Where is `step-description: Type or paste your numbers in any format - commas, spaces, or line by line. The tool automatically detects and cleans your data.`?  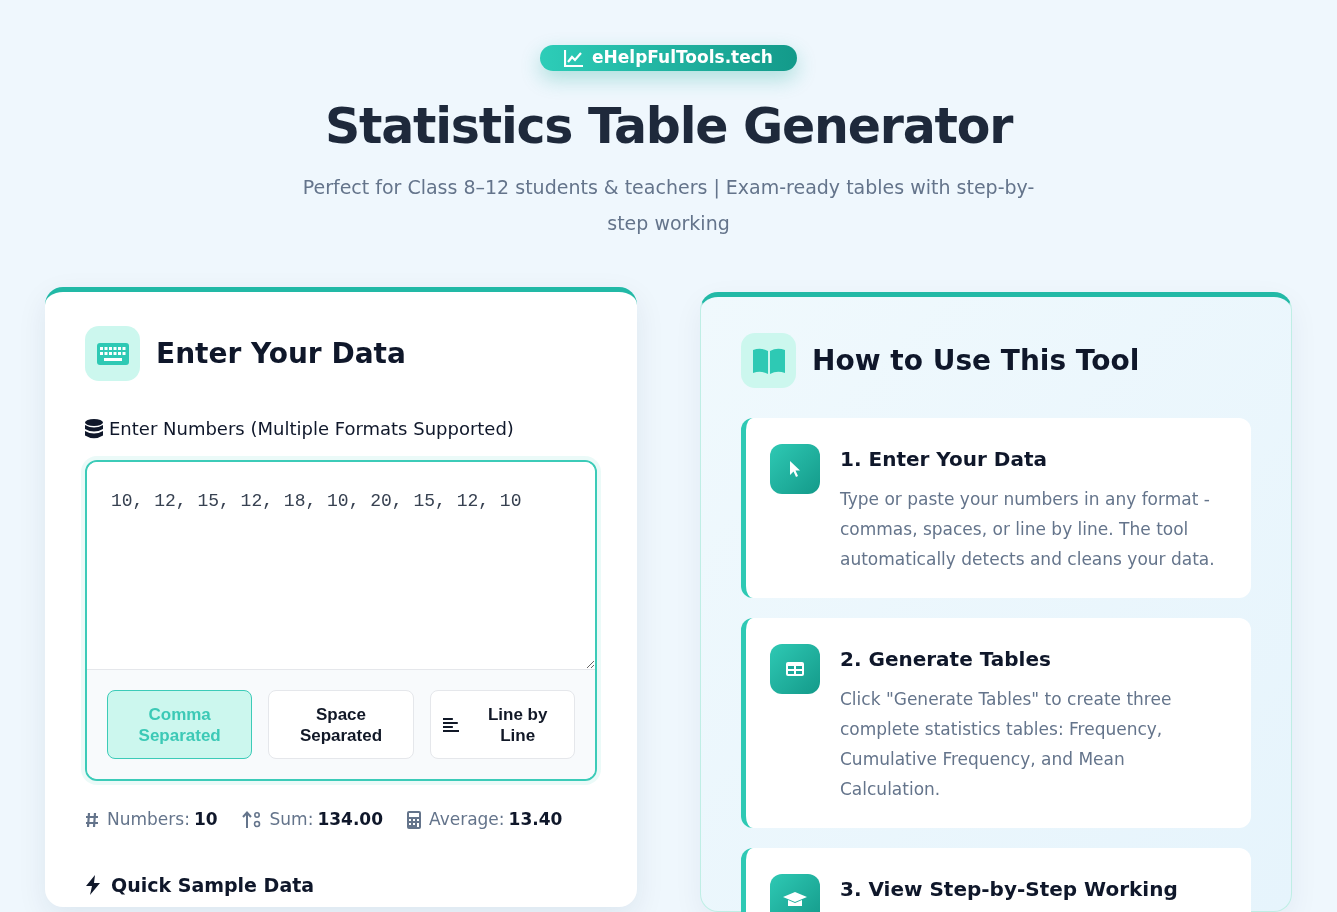 step-description: Type or paste your numbers in any format - commas, spaces, or line by line. The tool automatically detects and cleans your data. is located at coordinates (1028, 529).